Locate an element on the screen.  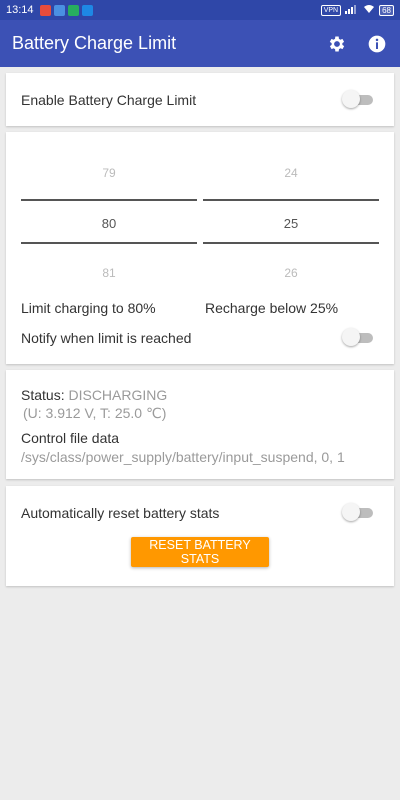
auto-reset-label: Automatically reset battery stats is located at coordinates (120, 513).